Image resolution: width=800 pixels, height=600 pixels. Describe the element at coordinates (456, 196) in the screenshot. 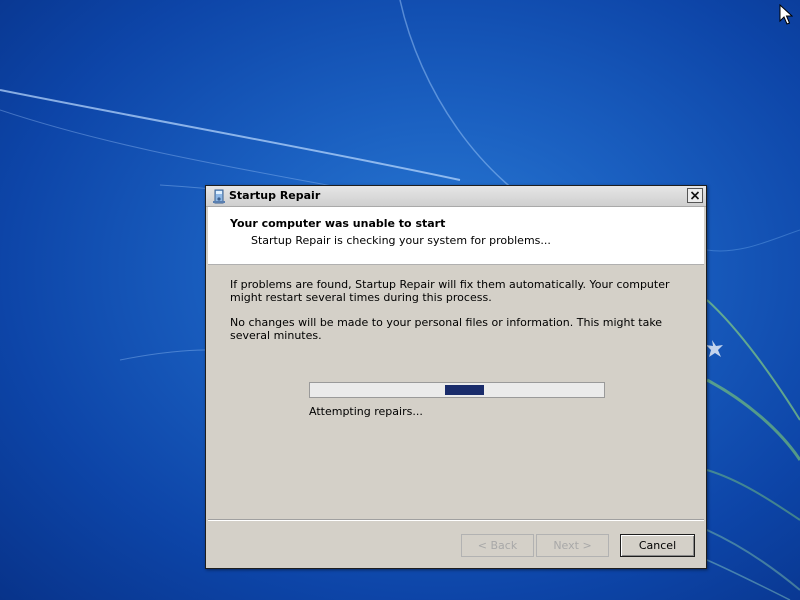

I see `title-bar: Startup Repair` at that location.